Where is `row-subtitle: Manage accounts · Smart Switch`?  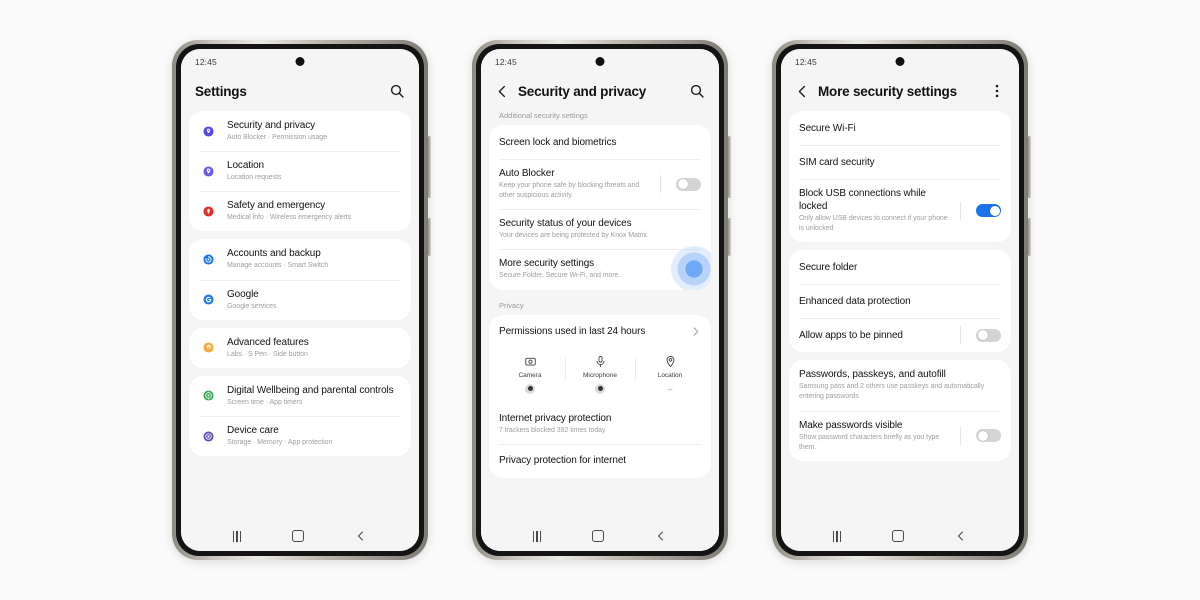 row-subtitle: Manage accounts · Smart Switch is located at coordinates (278, 266).